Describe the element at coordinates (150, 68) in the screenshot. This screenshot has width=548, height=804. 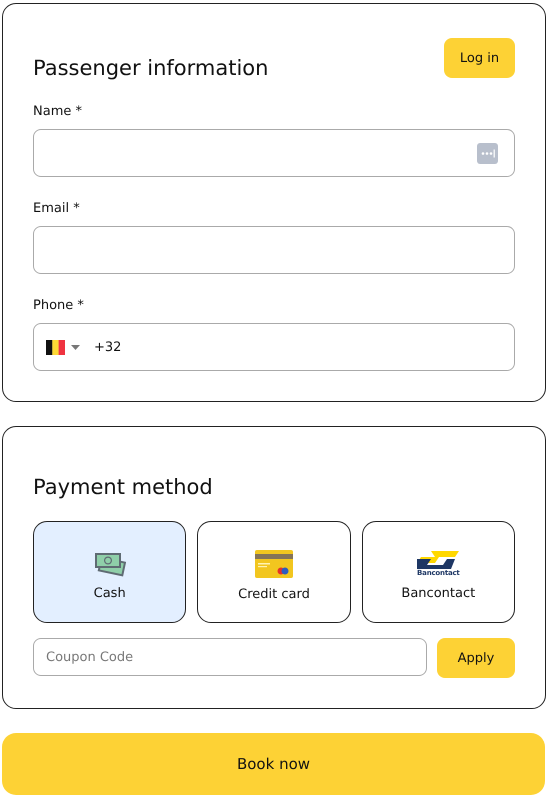
I see `section-title: Passenger information` at that location.